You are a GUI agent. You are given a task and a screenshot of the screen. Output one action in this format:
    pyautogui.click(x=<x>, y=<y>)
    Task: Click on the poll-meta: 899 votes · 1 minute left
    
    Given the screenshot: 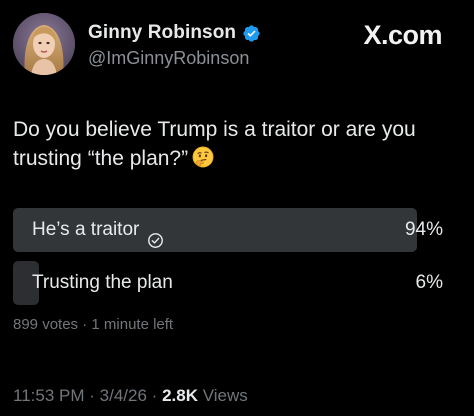 What is the action you would take?
    pyautogui.click(x=93, y=324)
    